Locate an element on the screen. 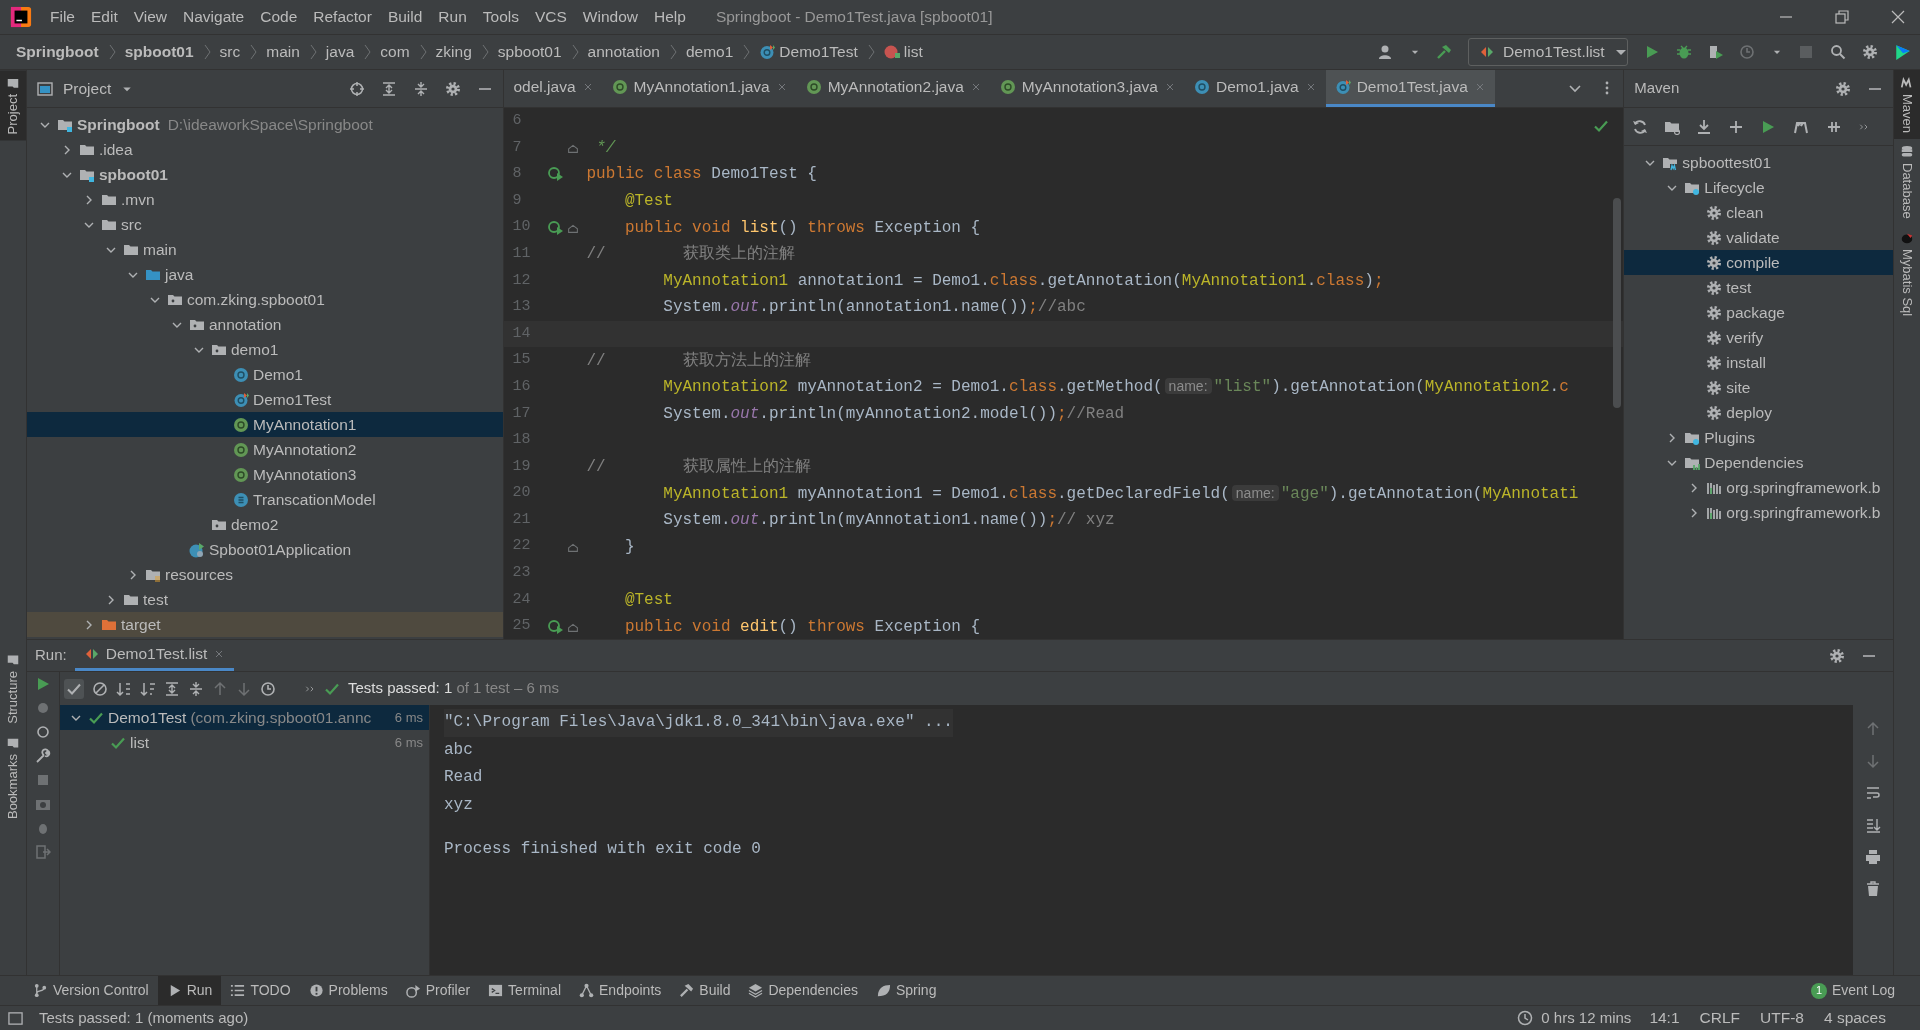 This screenshot has width=1920, height=1030. menu-item: Help is located at coordinates (670, 17).